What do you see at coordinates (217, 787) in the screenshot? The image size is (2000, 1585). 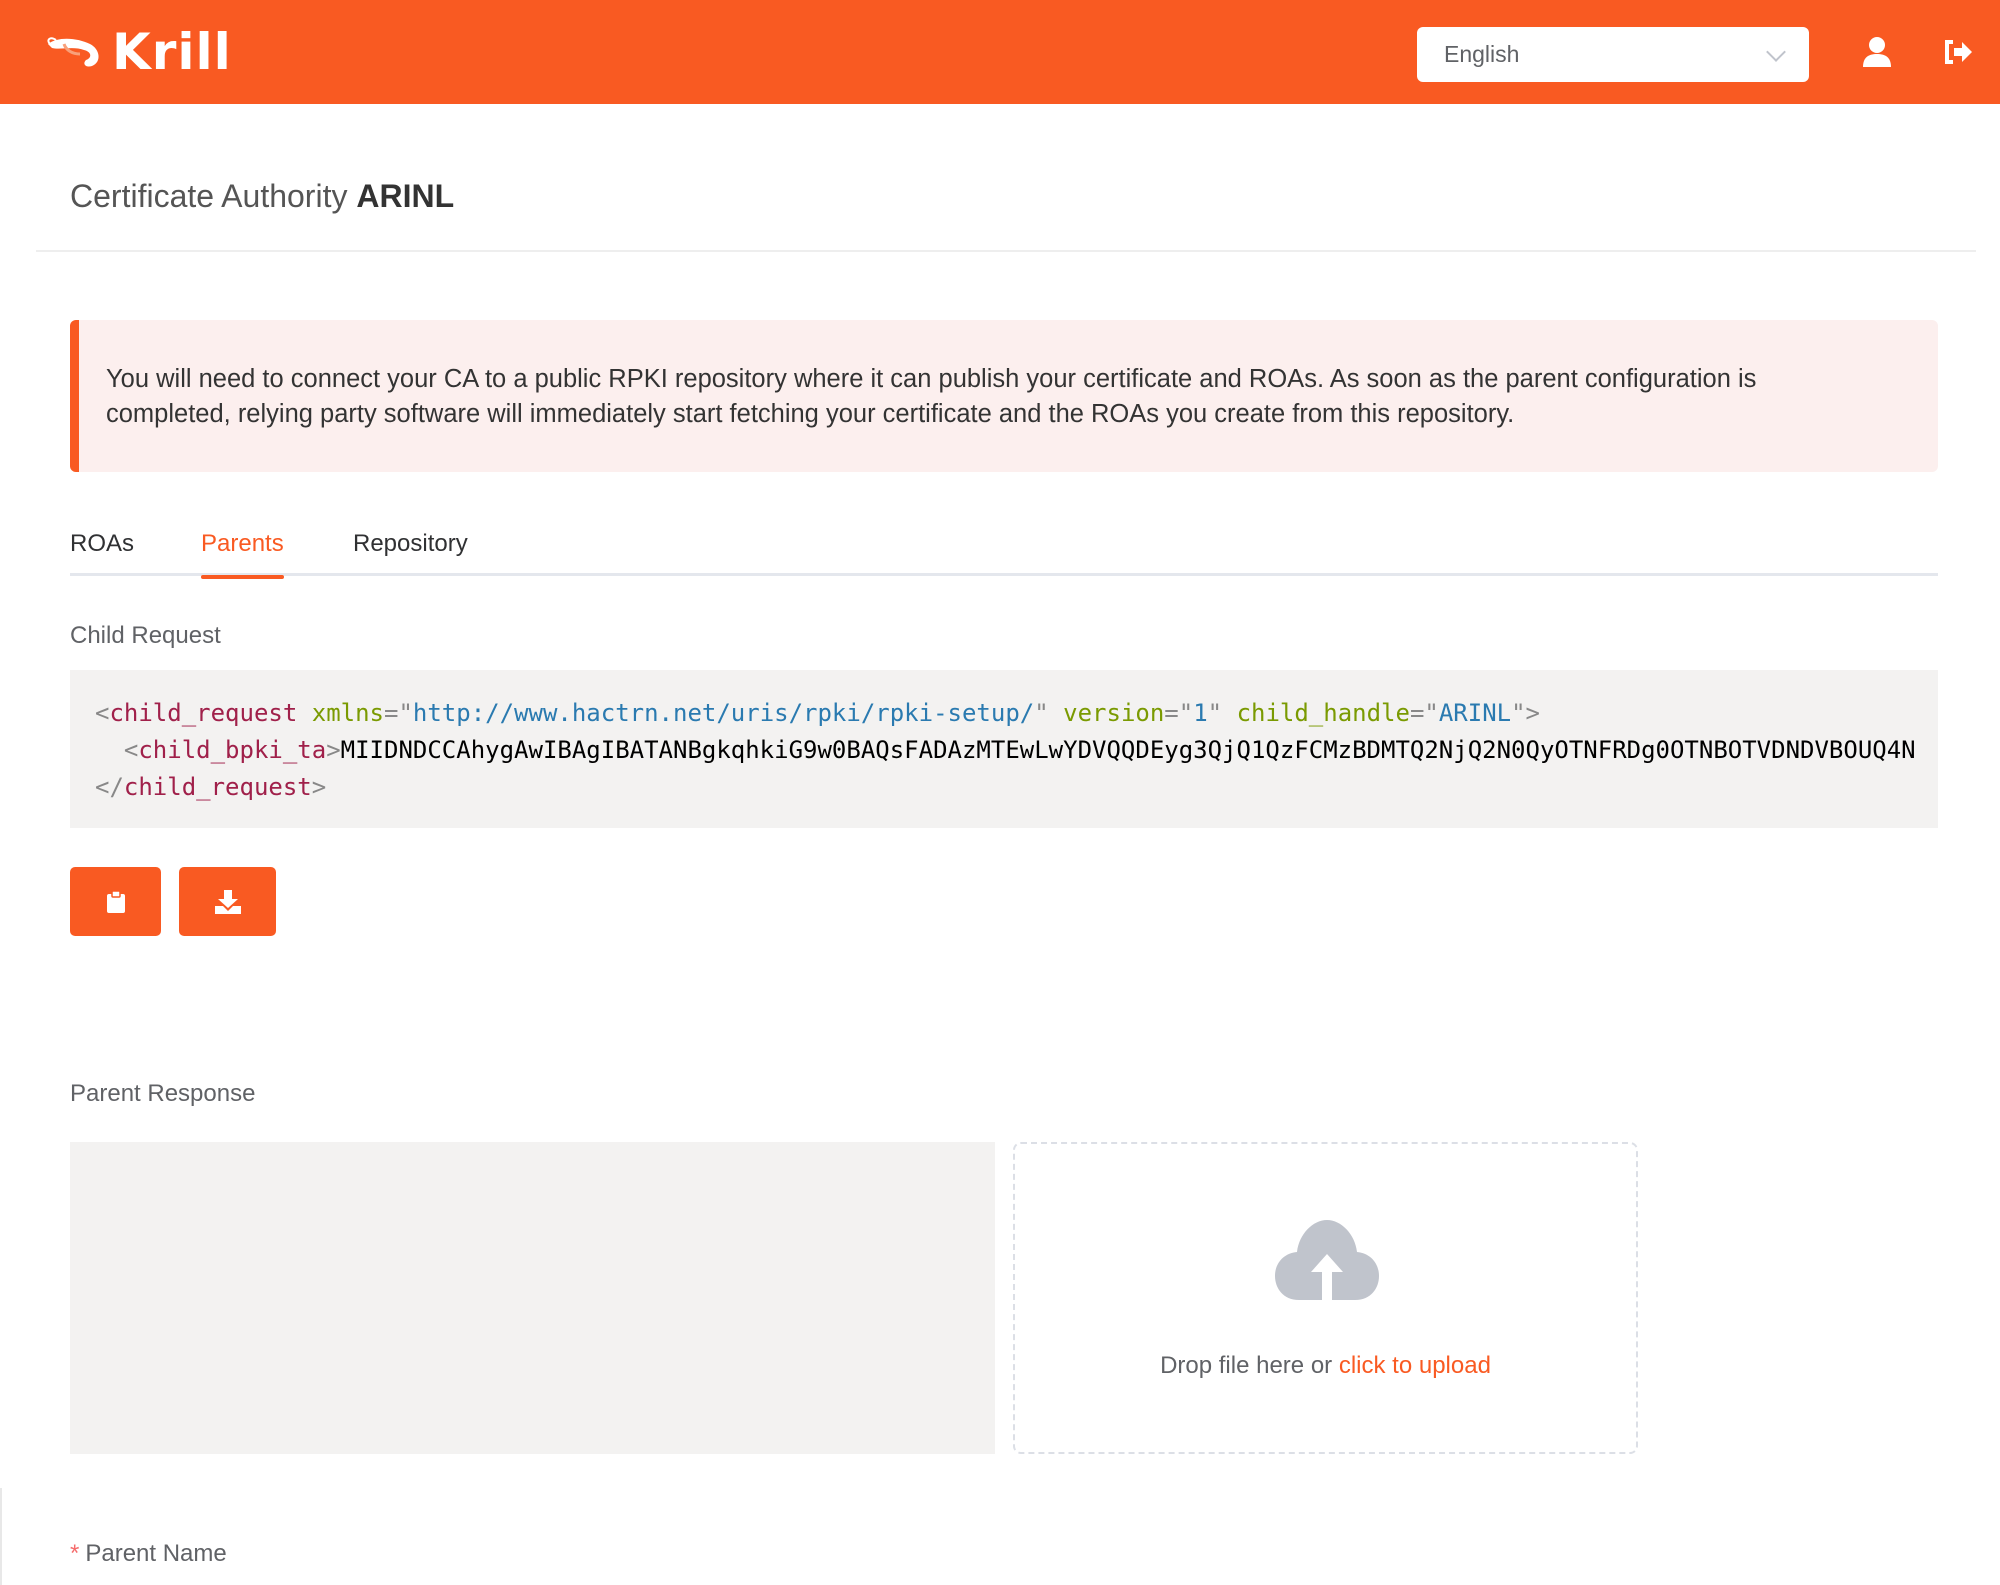 I see `xml-root-close-tag: child_request` at bounding box center [217, 787].